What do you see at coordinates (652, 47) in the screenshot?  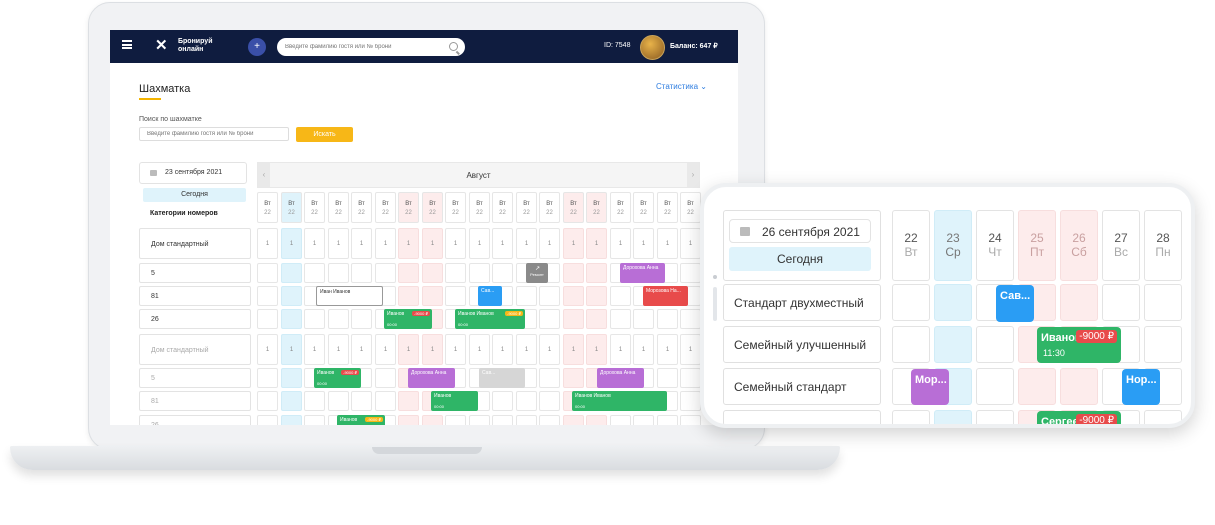 I see `avatar` at bounding box center [652, 47].